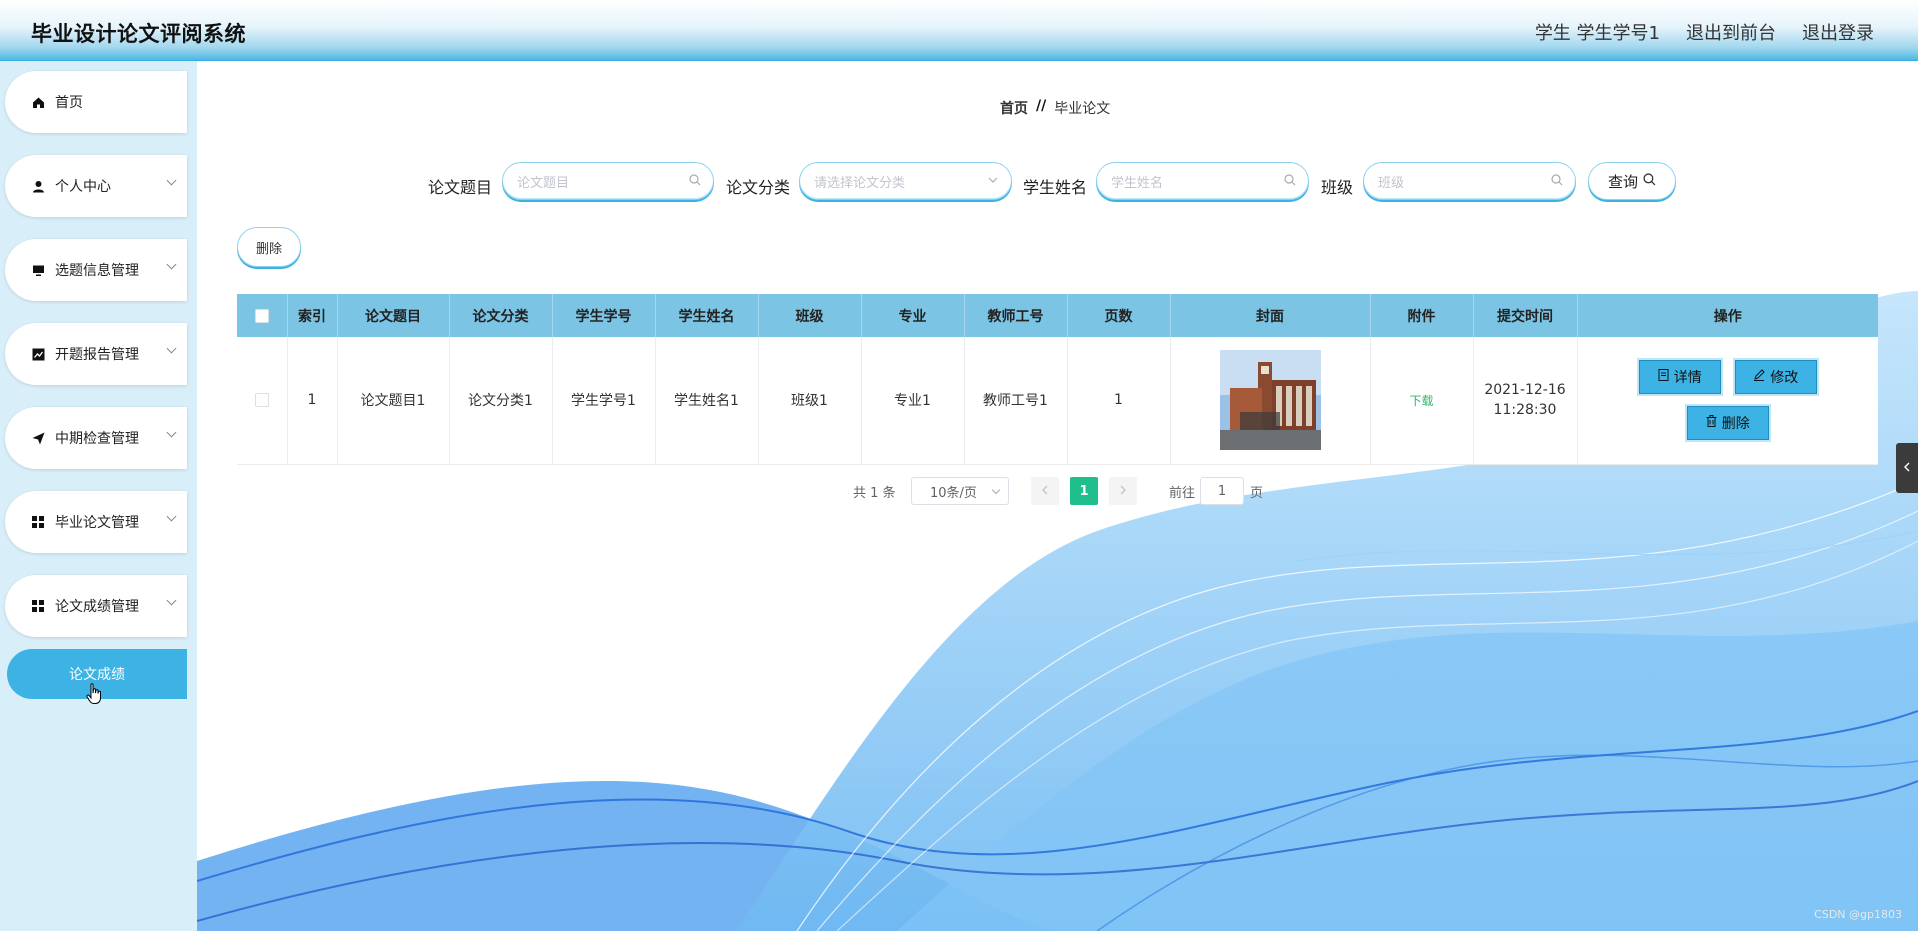 This screenshot has height=931, width=1918. I want to click on column-header: 提交时间, so click(1525, 315).